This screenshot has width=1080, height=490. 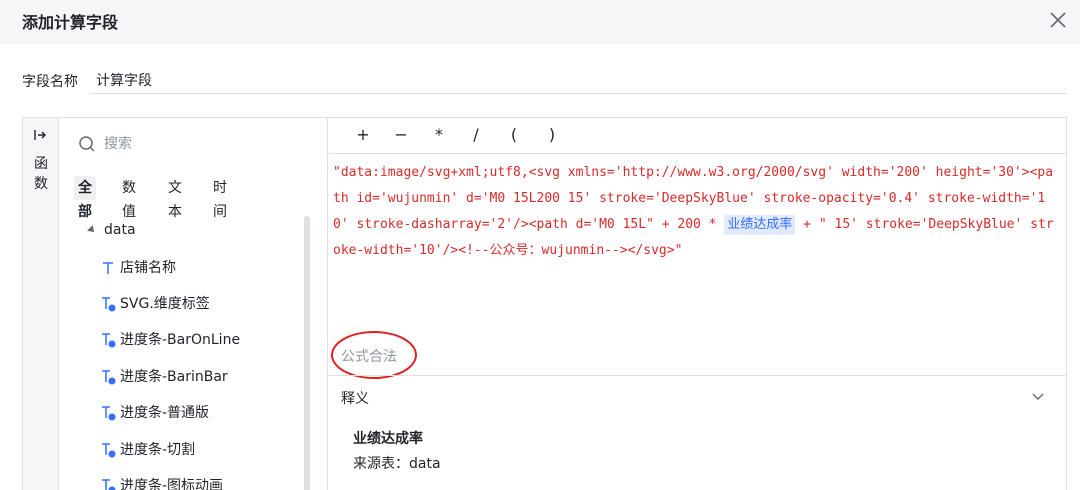 I want to click on close-icon, so click(x=1058, y=20).